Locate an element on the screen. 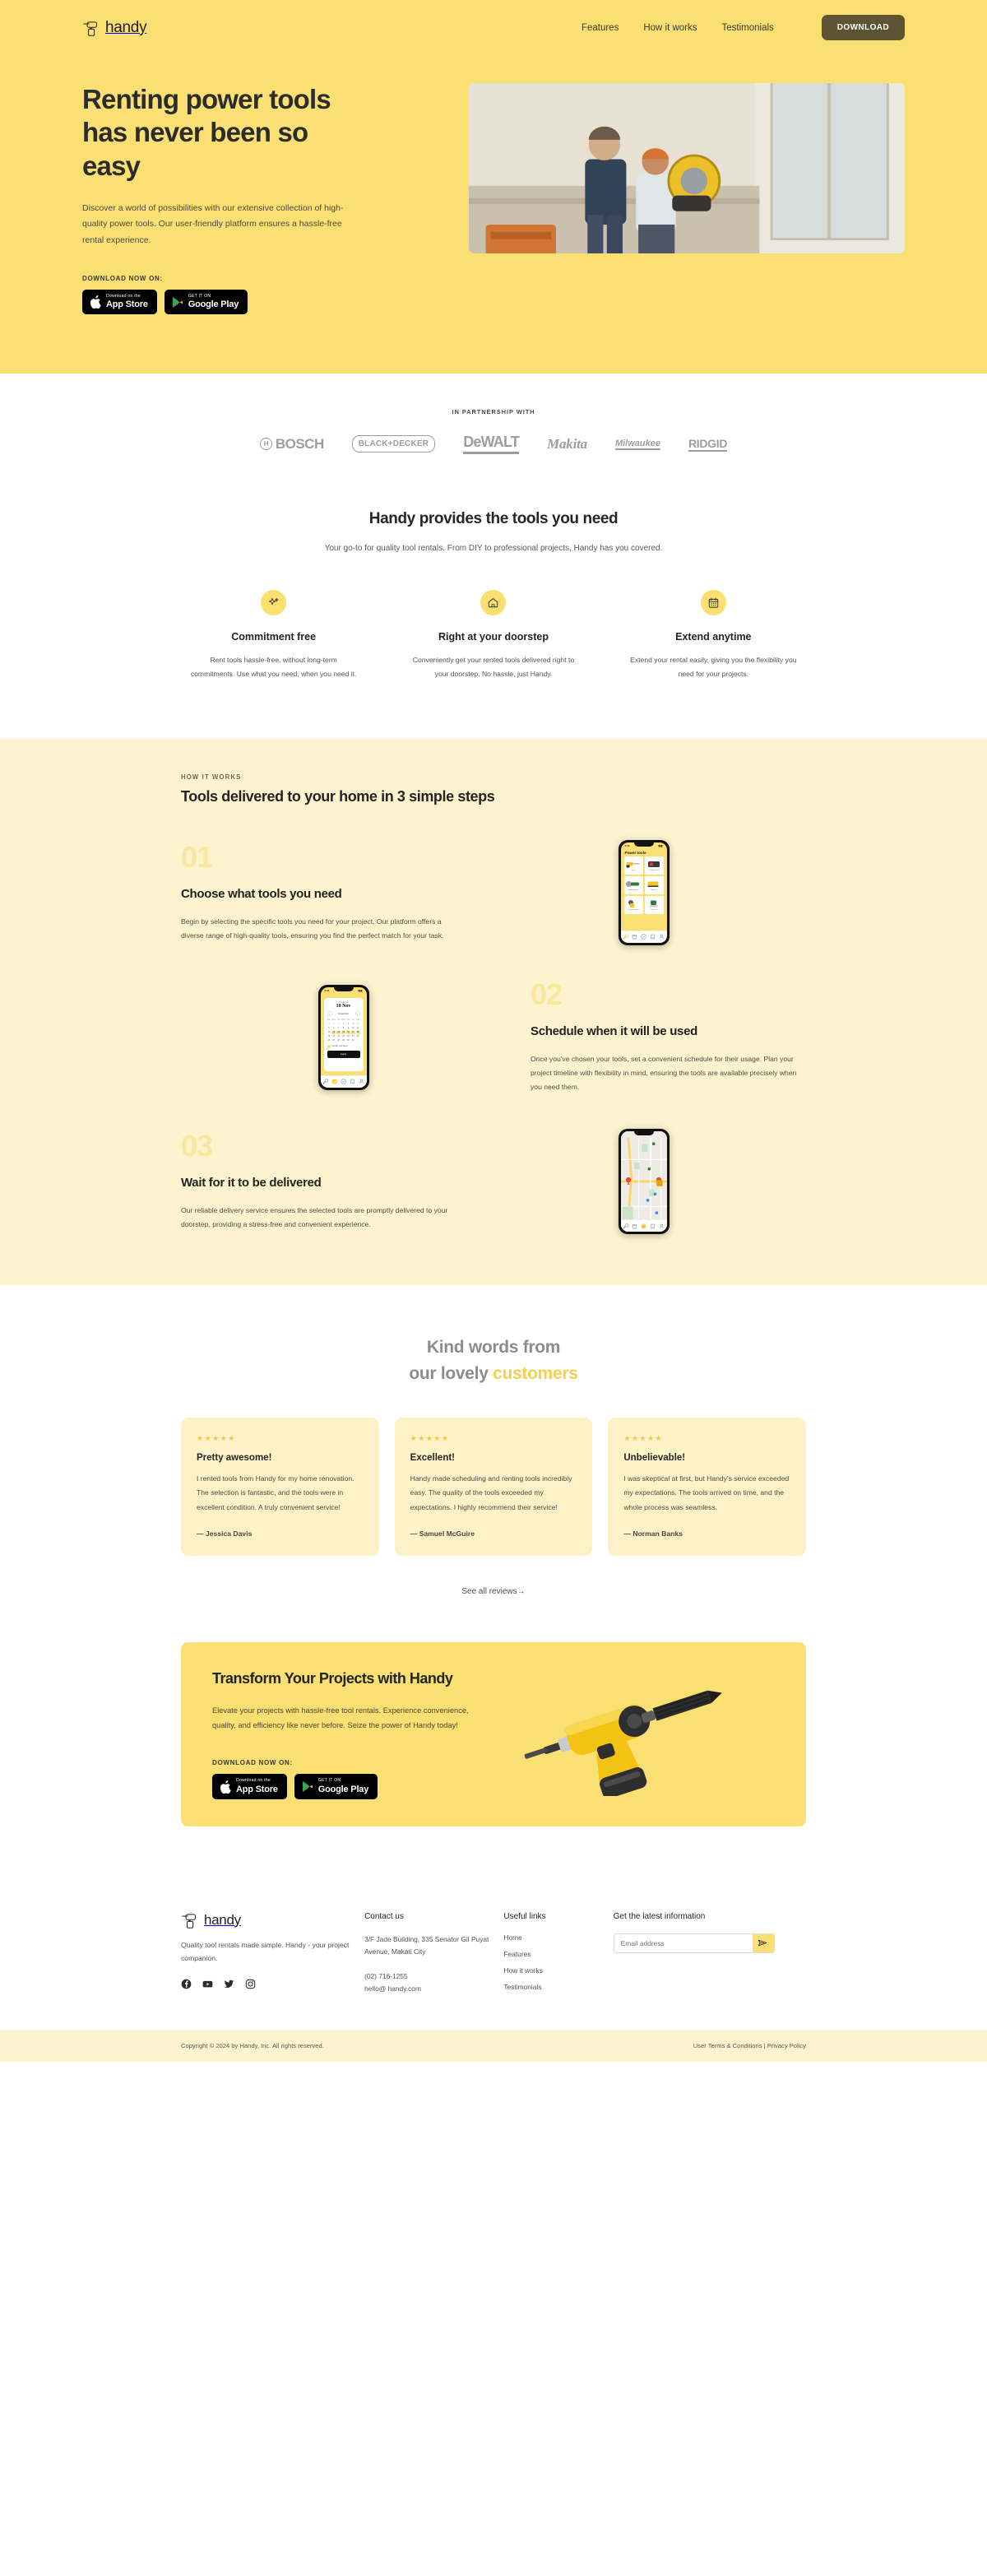 The image size is (987, 2576). newsletter-submit-button is located at coordinates (763, 1942).